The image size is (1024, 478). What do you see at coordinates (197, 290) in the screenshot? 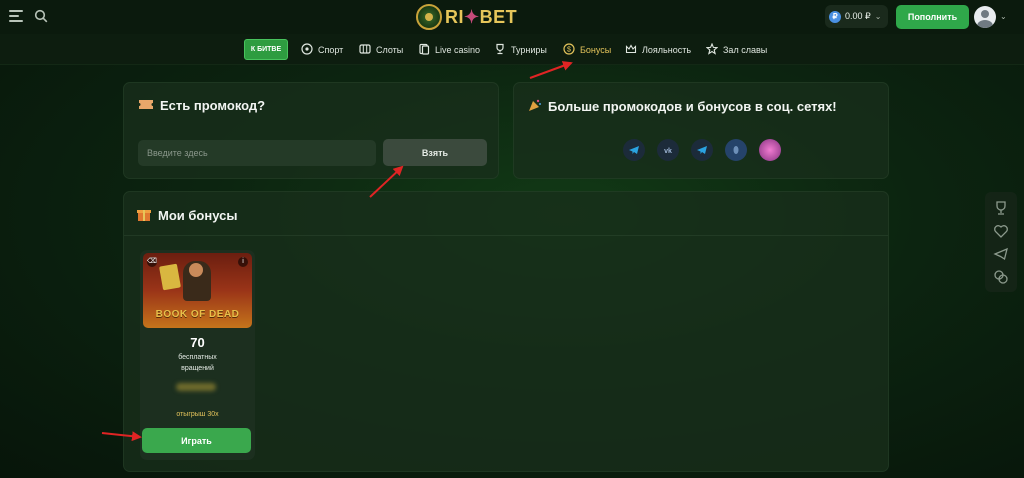
I see `game-thumbnail: BOOK OF DEAD ⌫ i` at bounding box center [197, 290].